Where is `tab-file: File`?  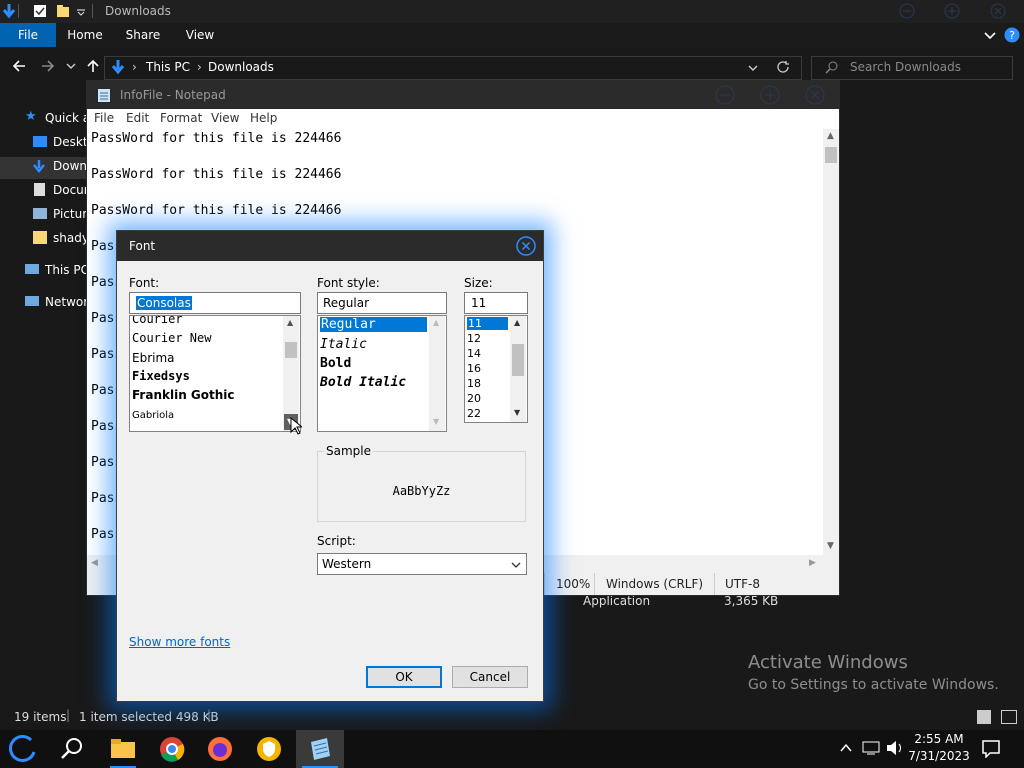 tab-file: File is located at coordinates (28, 35).